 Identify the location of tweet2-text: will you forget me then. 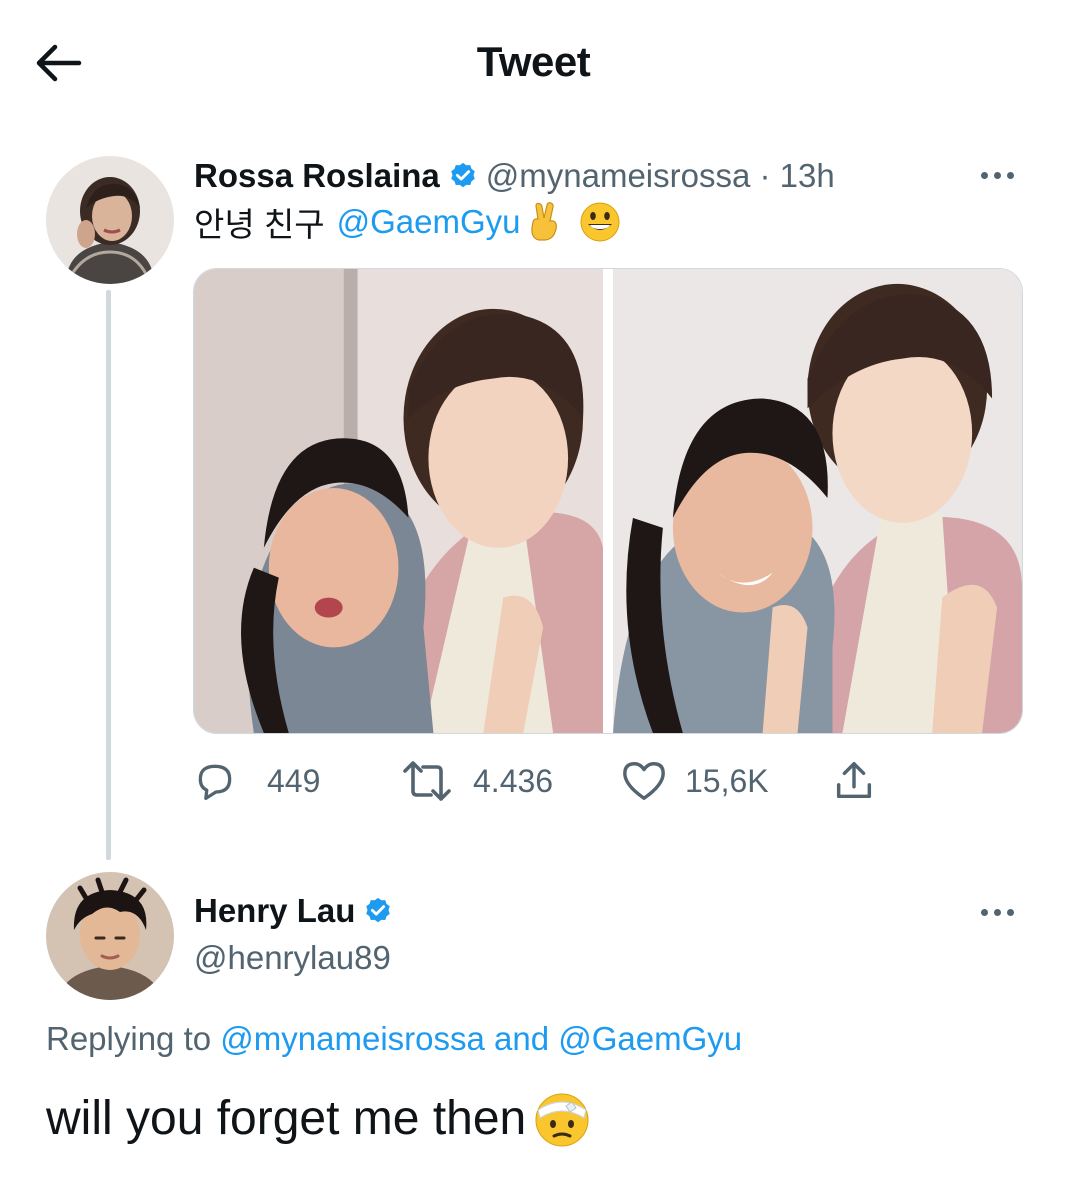
(319, 1118).